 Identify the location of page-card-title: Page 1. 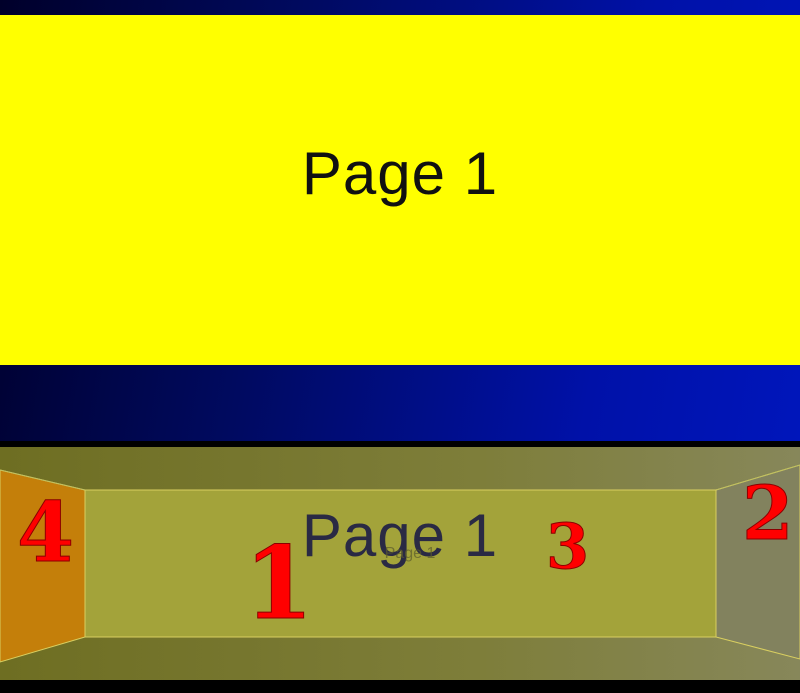
(400, 173).